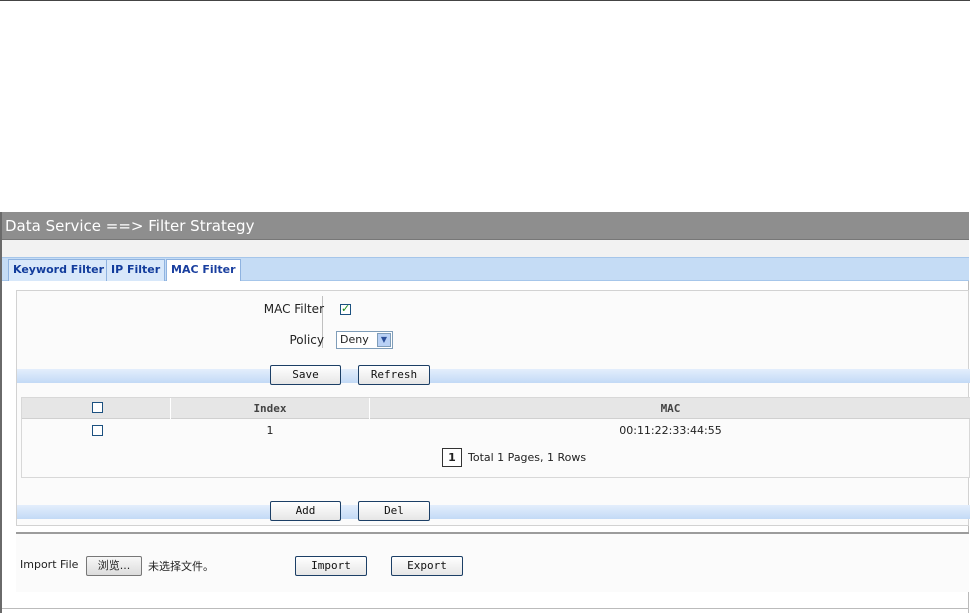 The width and height of the screenshot is (970, 613). I want to click on policy-label: Policy, so click(306, 340).